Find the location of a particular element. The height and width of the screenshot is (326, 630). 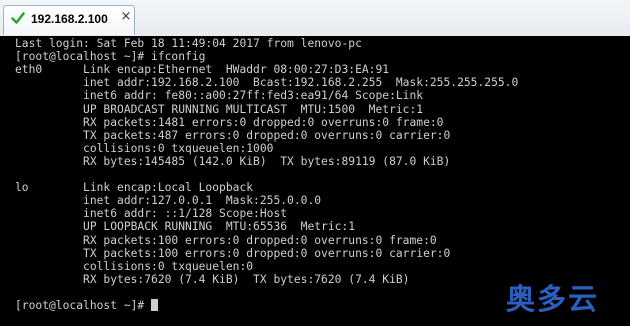

close-icon: × is located at coordinates (126, 17).